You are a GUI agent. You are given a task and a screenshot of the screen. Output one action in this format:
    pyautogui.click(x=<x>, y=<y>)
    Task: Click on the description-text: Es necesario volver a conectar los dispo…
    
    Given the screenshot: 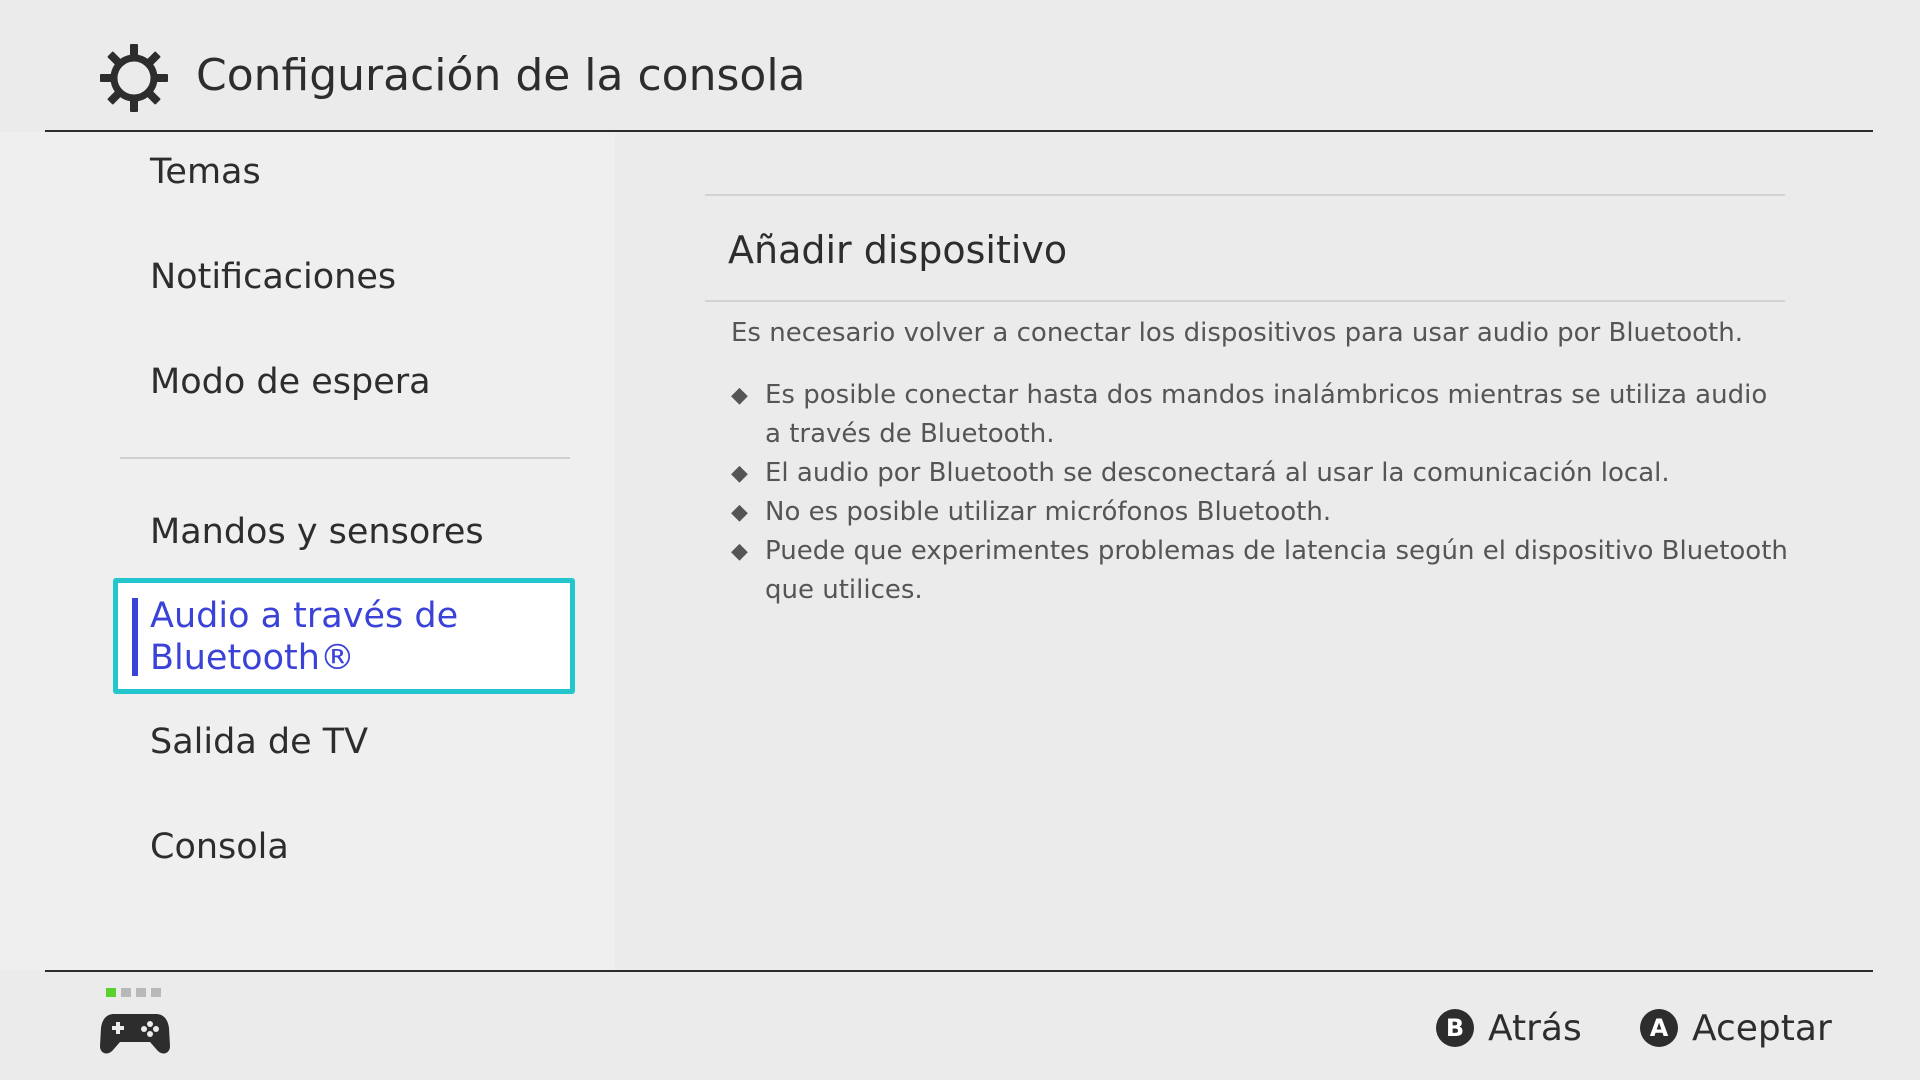 What is the action you would take?
    pyautogui.click(x=1237, y=333)
    